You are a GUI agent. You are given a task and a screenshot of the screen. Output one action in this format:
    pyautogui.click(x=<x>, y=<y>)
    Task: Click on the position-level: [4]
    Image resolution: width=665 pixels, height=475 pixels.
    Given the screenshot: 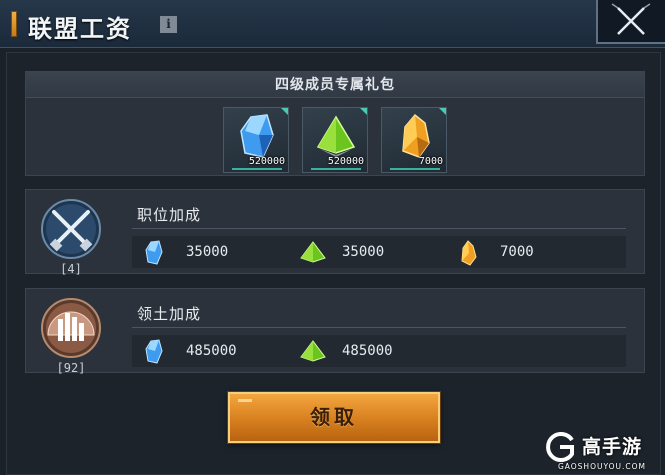 What is the action you would take?
    pyautogui.click(x=71, y=269)
    